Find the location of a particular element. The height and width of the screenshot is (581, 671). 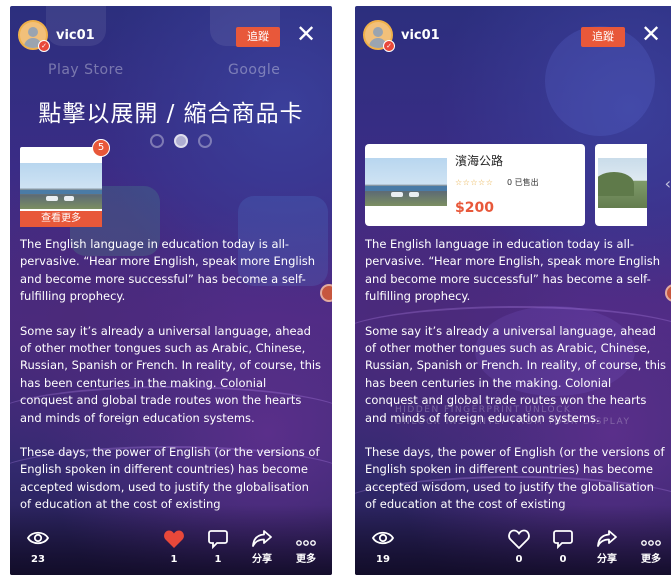

comments-count: 1 is located at coordinates (218, 559).